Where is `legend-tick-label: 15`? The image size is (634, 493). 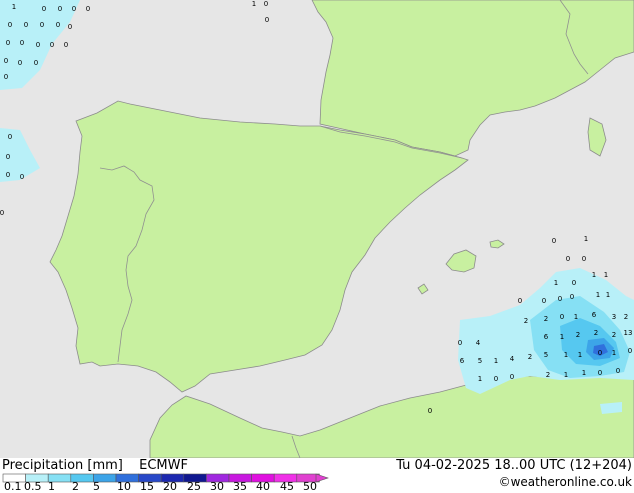 legend-tick-label: 15 is located at coordinates (147, 486).